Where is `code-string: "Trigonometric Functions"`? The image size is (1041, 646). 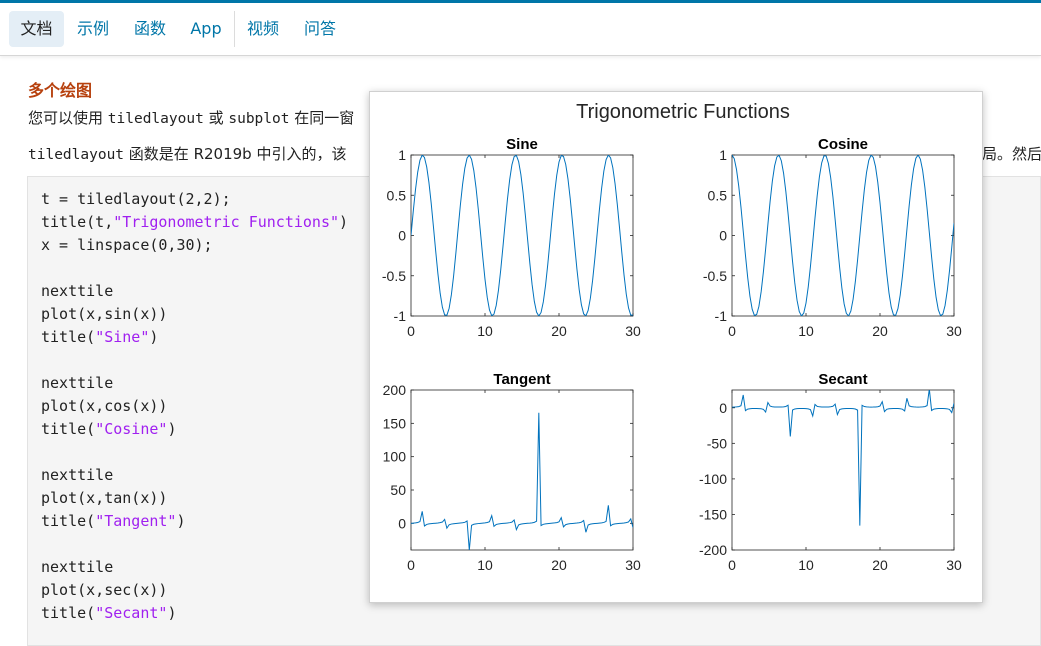 code-string: "Trigonometric Functions" is located at coordinates (226, 222).